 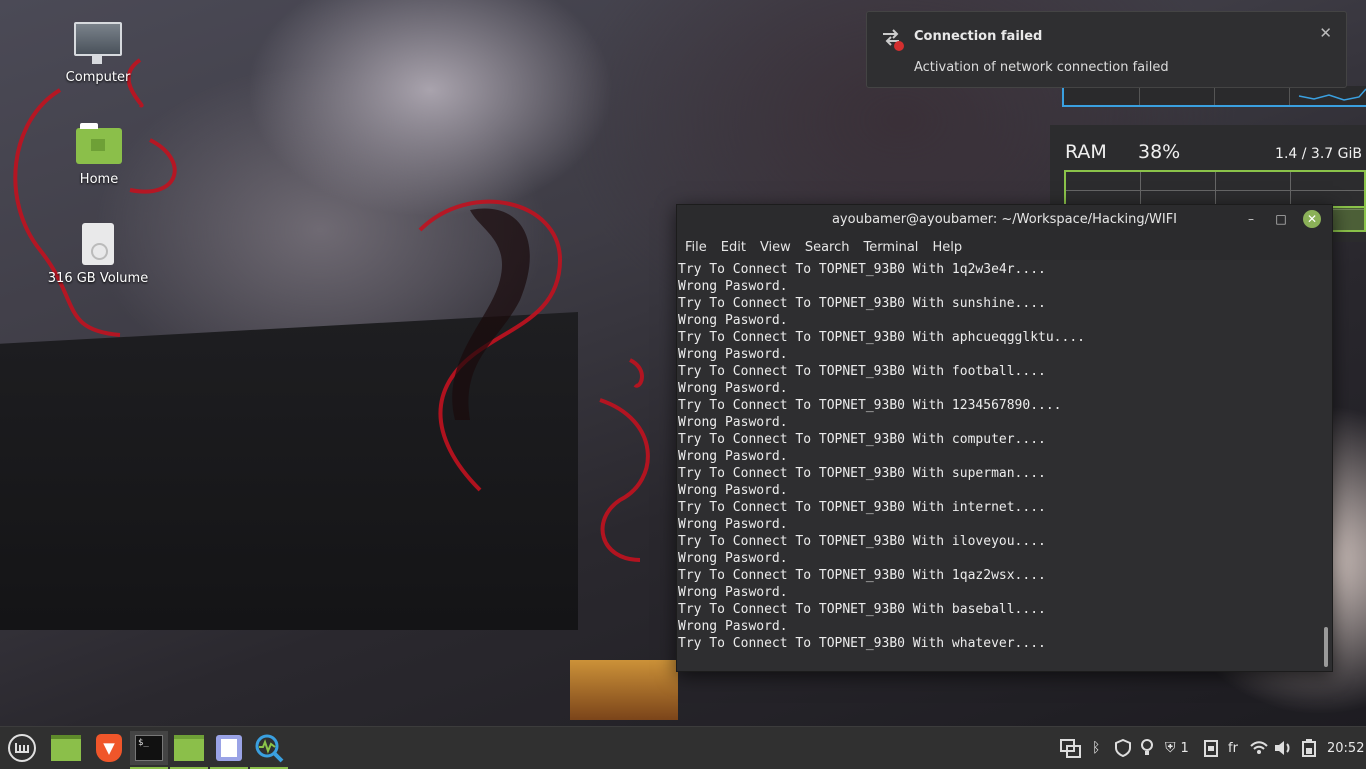 What do you see at coordinates (1004, 247) in the screenshot?
I see `terminal-menubar: File Edit View Search Terminal Help` at bounding box center [1004, 247].